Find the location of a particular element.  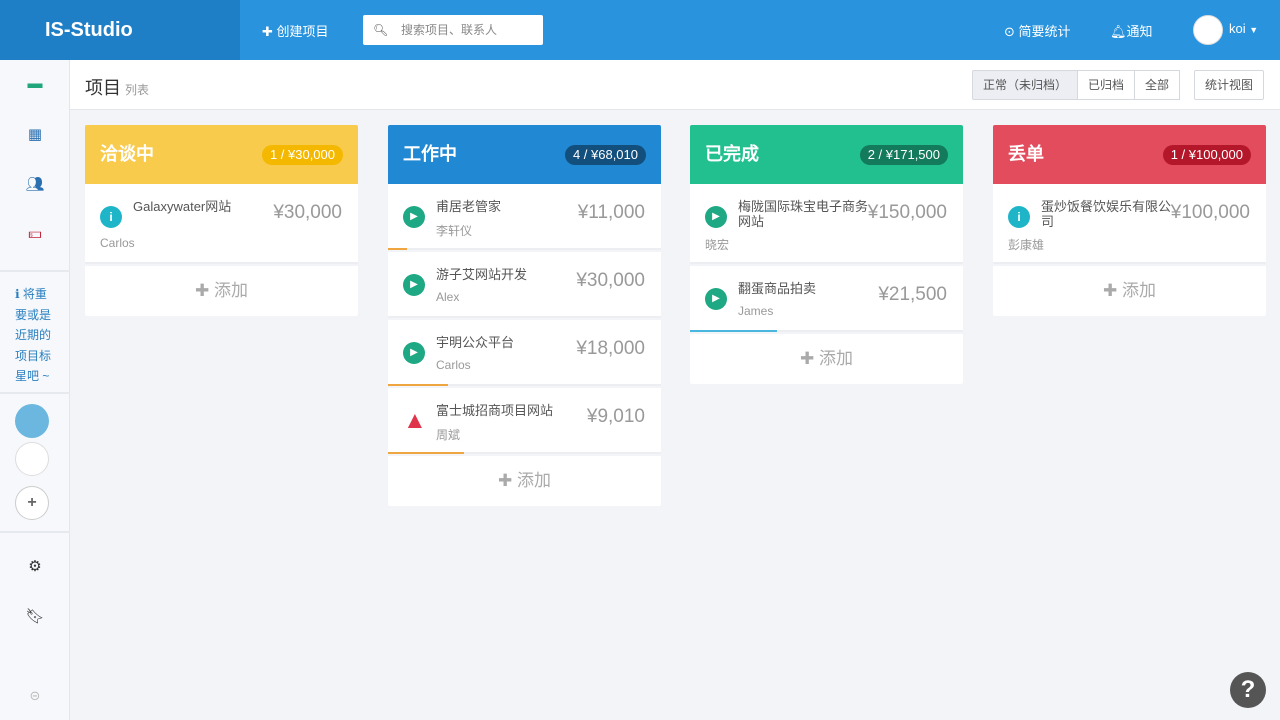

page-title: 项目 列表 is located at coordinates (117, 88).